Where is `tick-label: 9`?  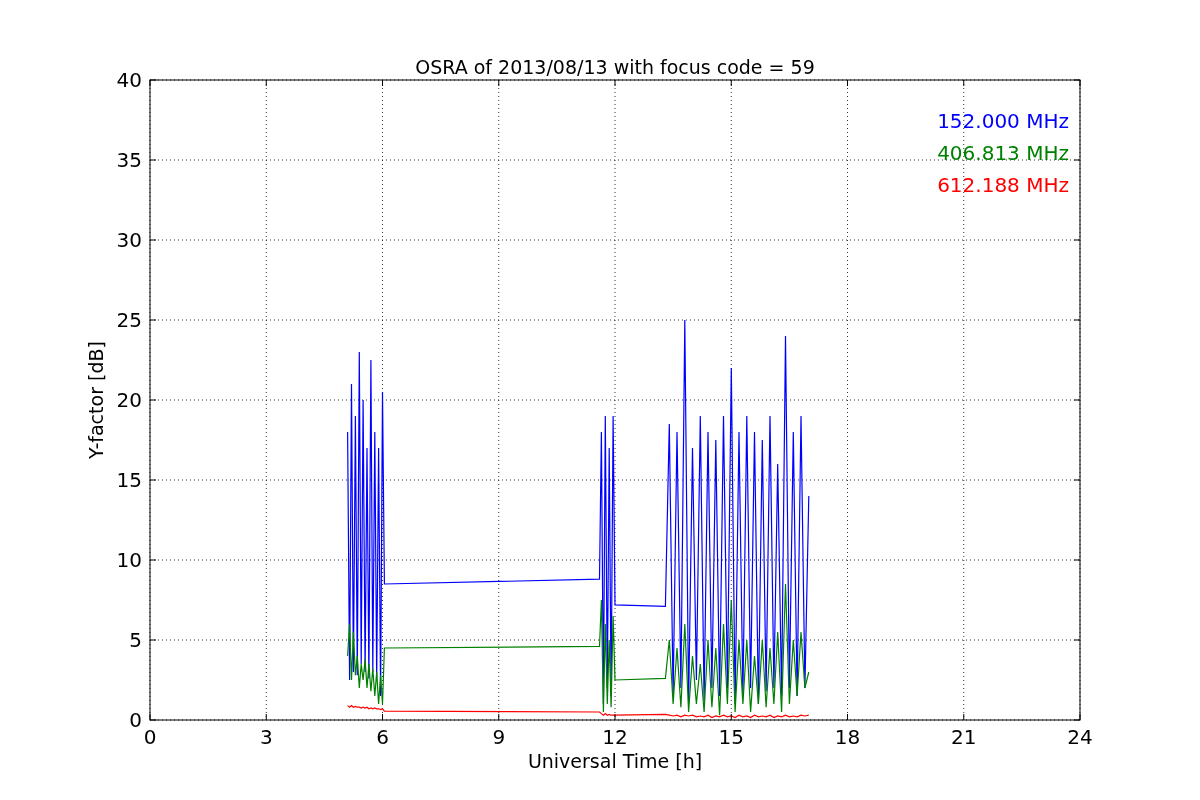
tick-label: 9 is located at coordinates (499, 737).